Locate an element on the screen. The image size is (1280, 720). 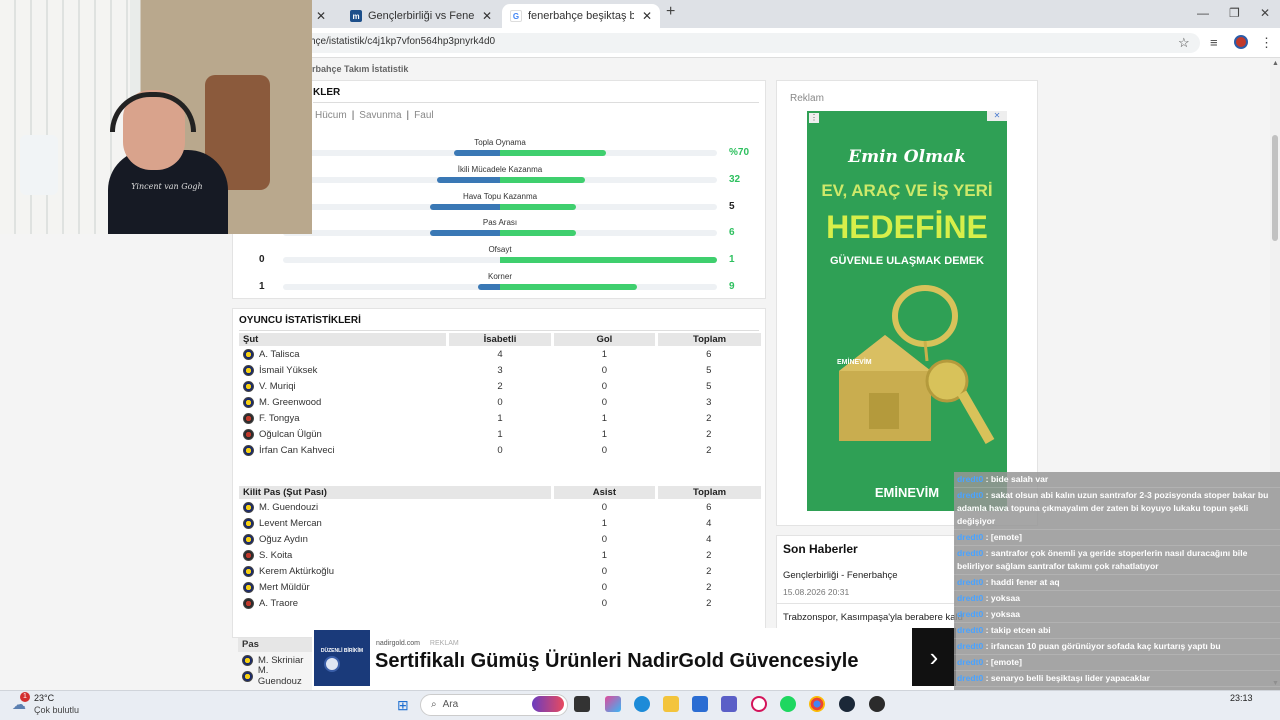
player-cell: Levent Mercan is located at coordinates (395, 523).